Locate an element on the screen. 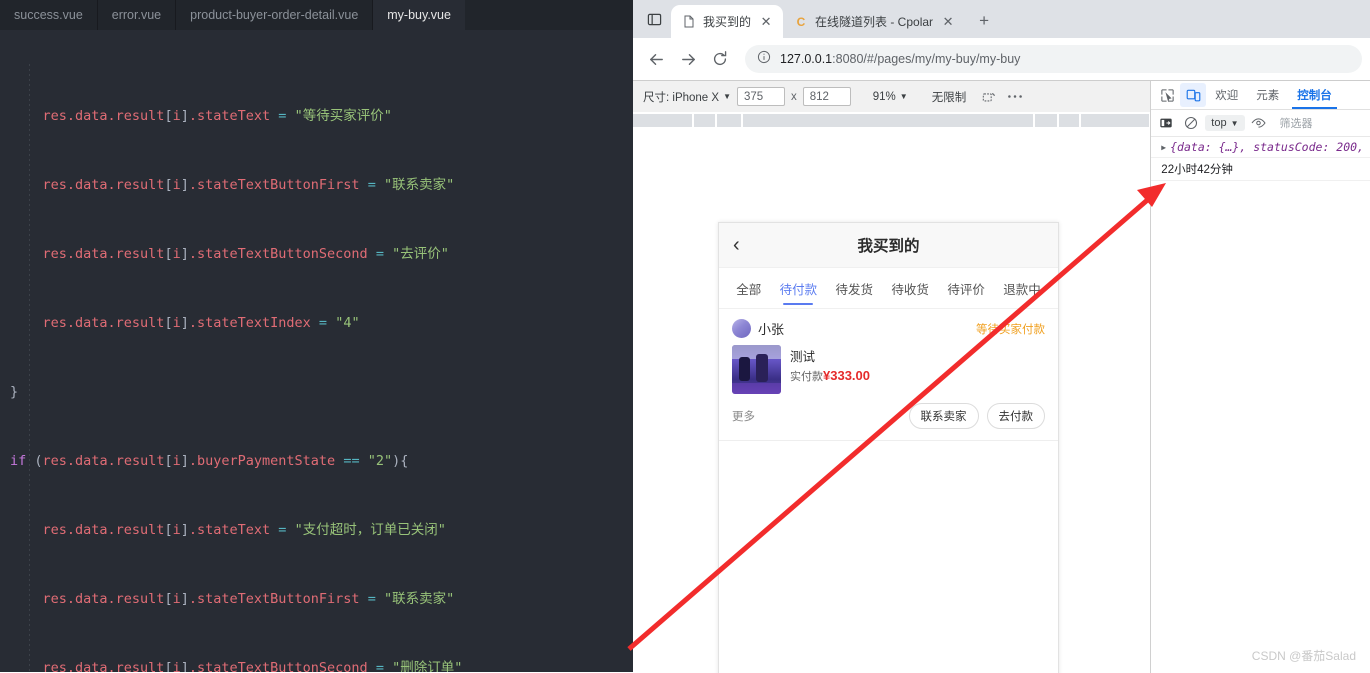 The image size is (1370, 673). editor-tab-error-vue: error.vue is located at coordinates (137, 15).